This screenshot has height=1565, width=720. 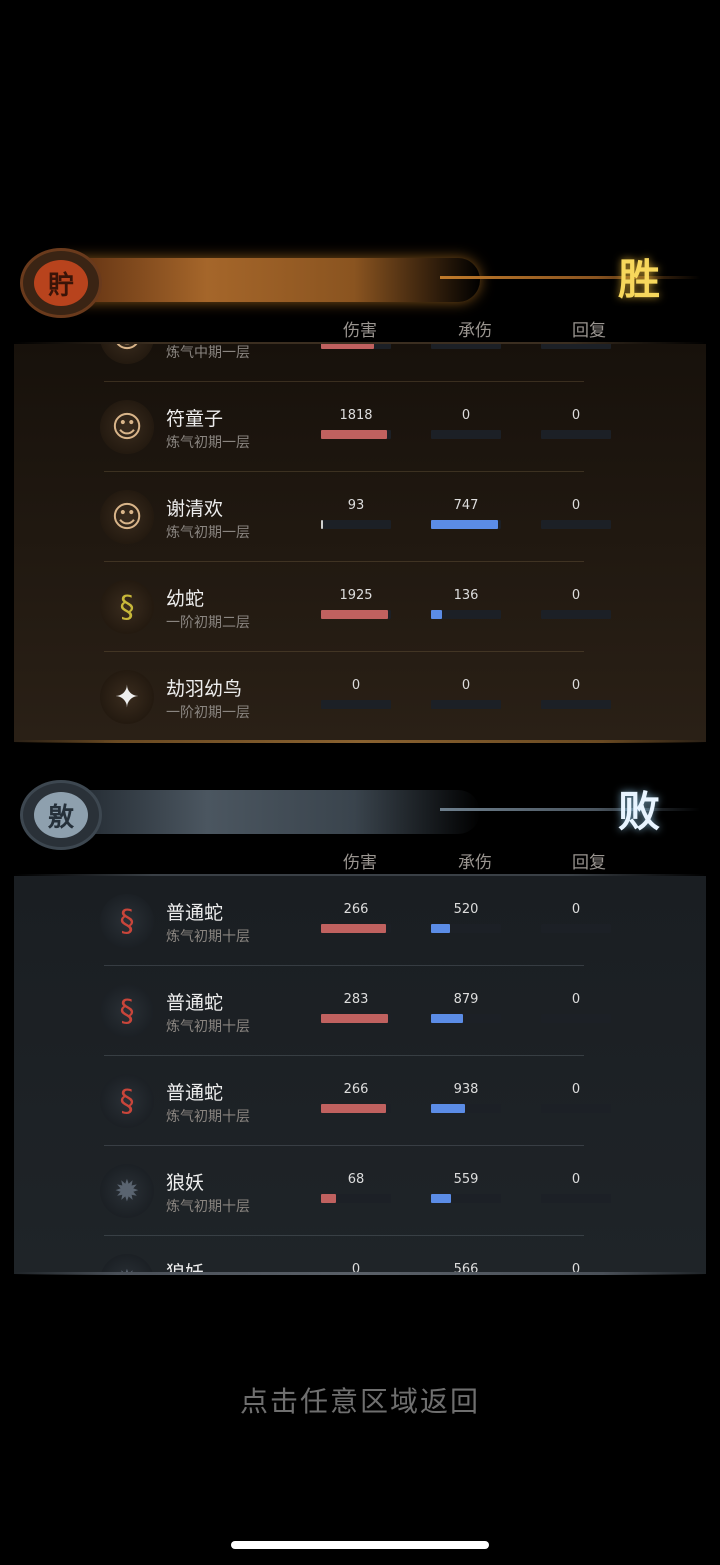 What do you see at coordinates (466, 1007) in the screenshot?
I see `taken-stat: 879` at bounding box center [466, 1007].